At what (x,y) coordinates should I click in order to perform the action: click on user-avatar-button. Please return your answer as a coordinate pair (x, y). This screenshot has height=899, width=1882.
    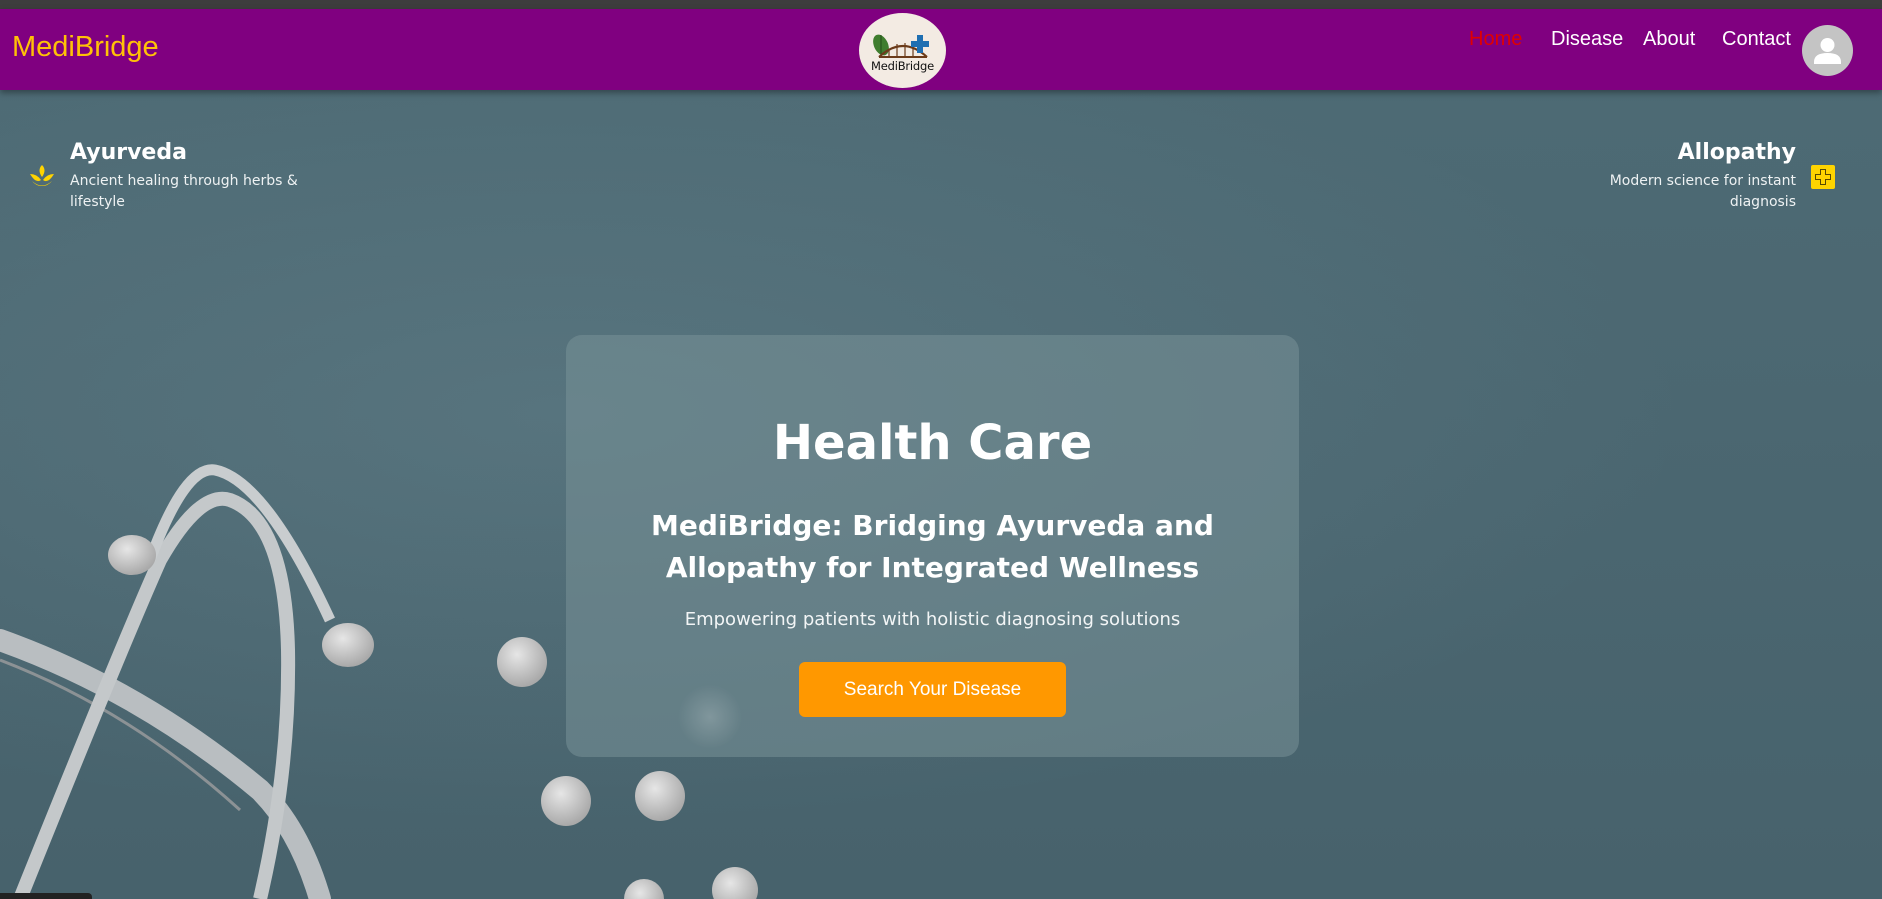
    Looking at the image, I should click on (1827, 50).